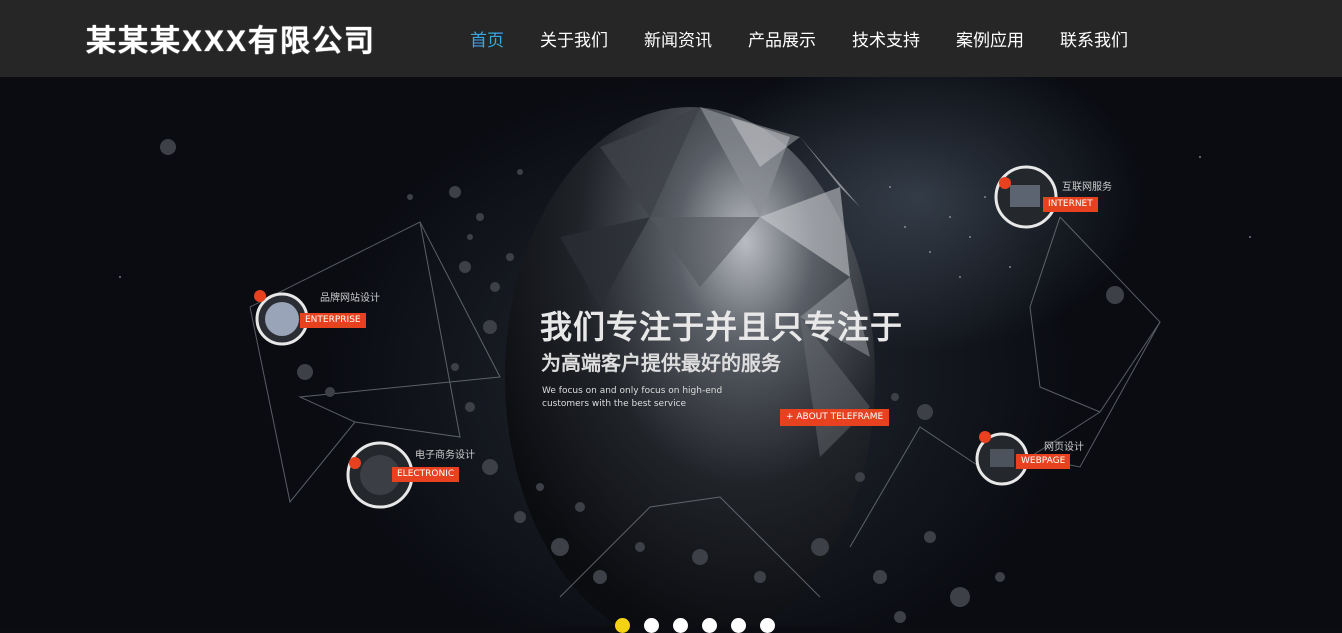  Describe the element at coordinates (1087, 187) in the screenshot. I see `service-internet-cn: 互联网服务` at that location.